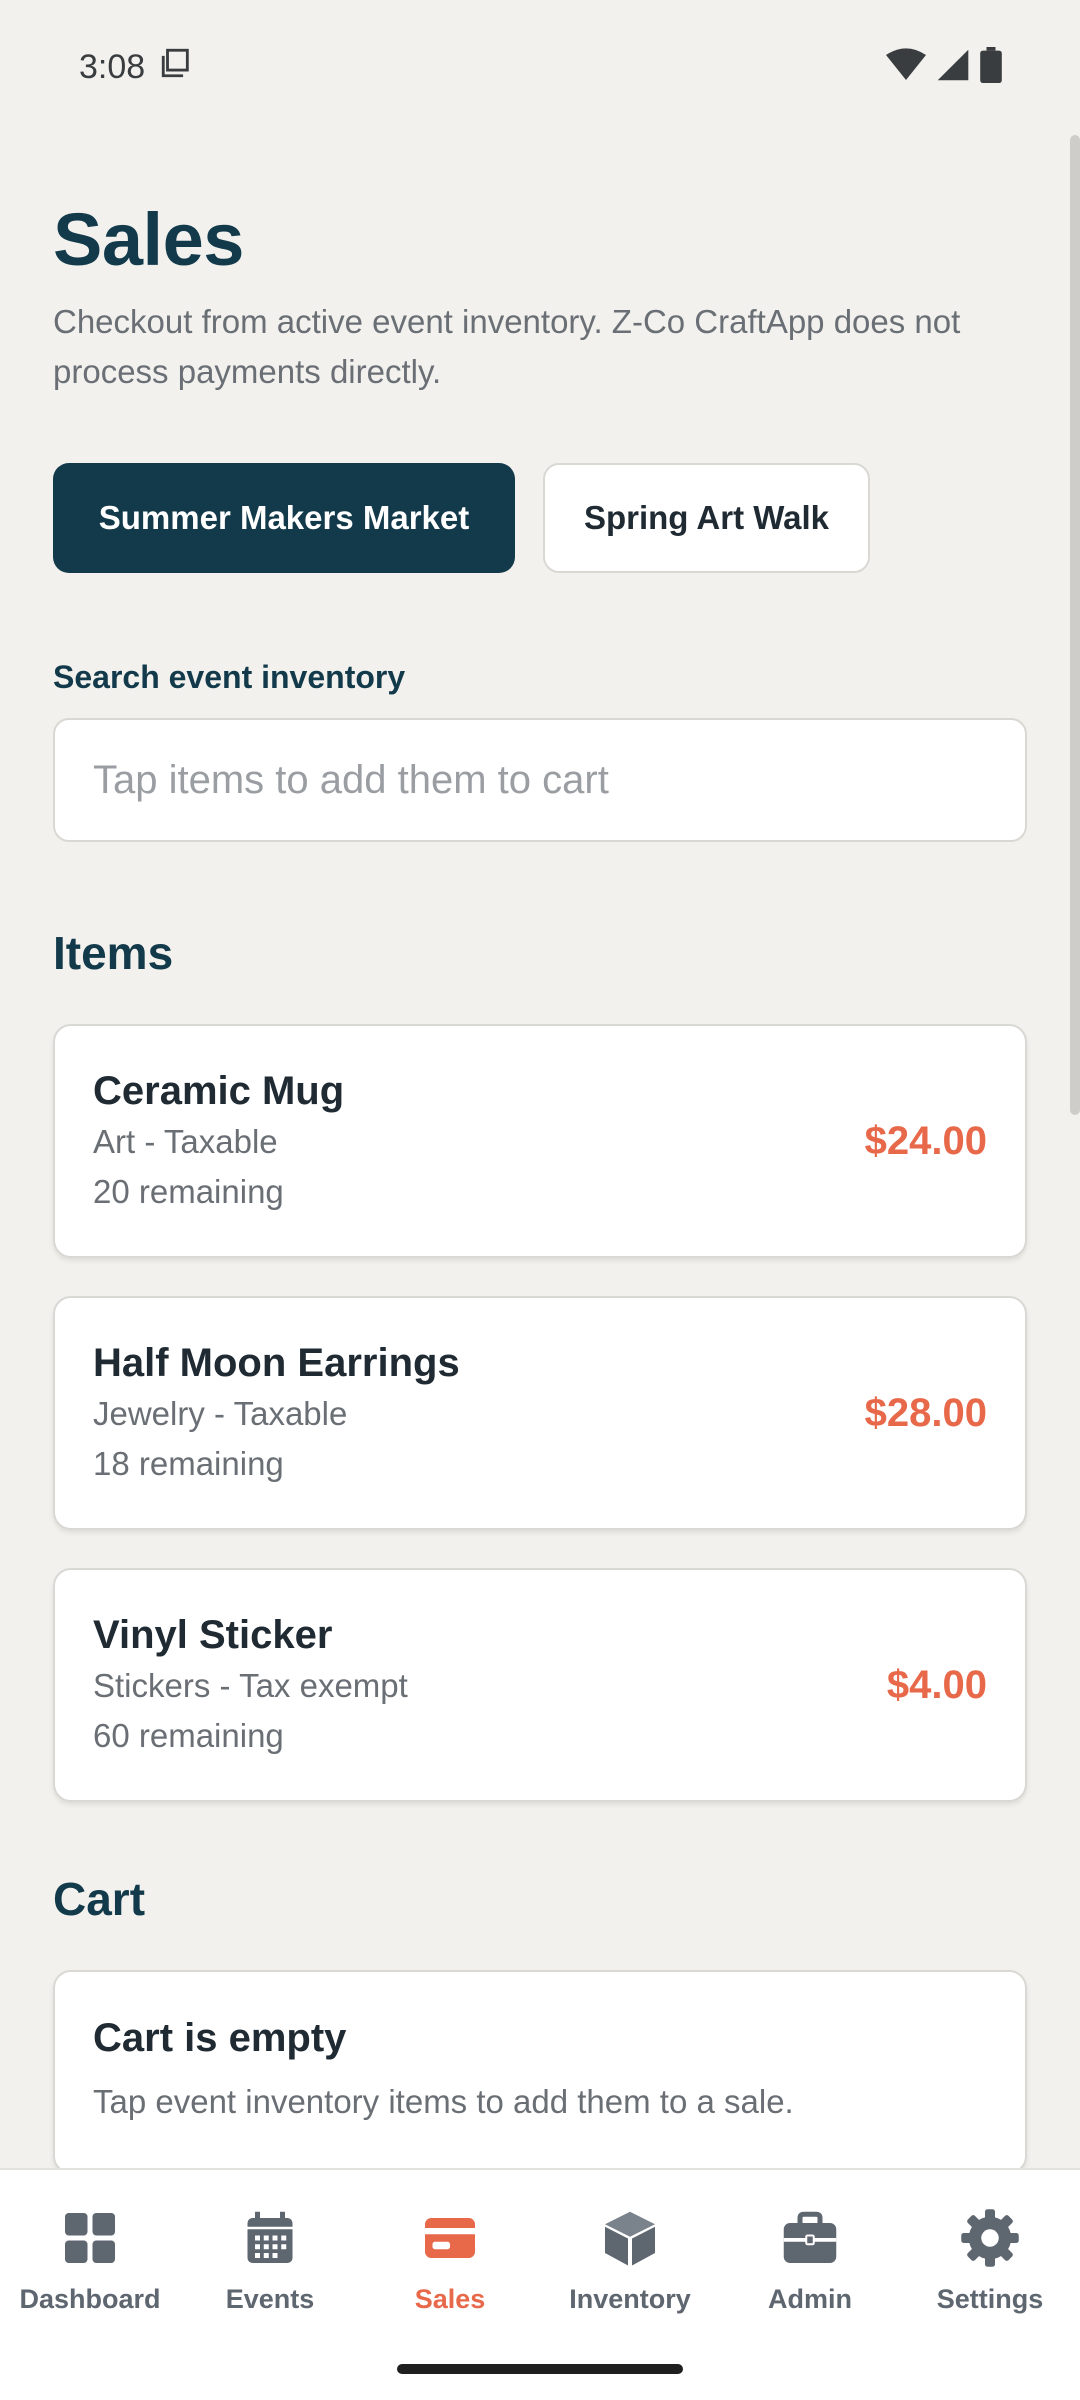 Image resolution: width=1080 pixels, height=2400 pixels. I want to click on item-category: Art - Taxable, so click(185, 1141).